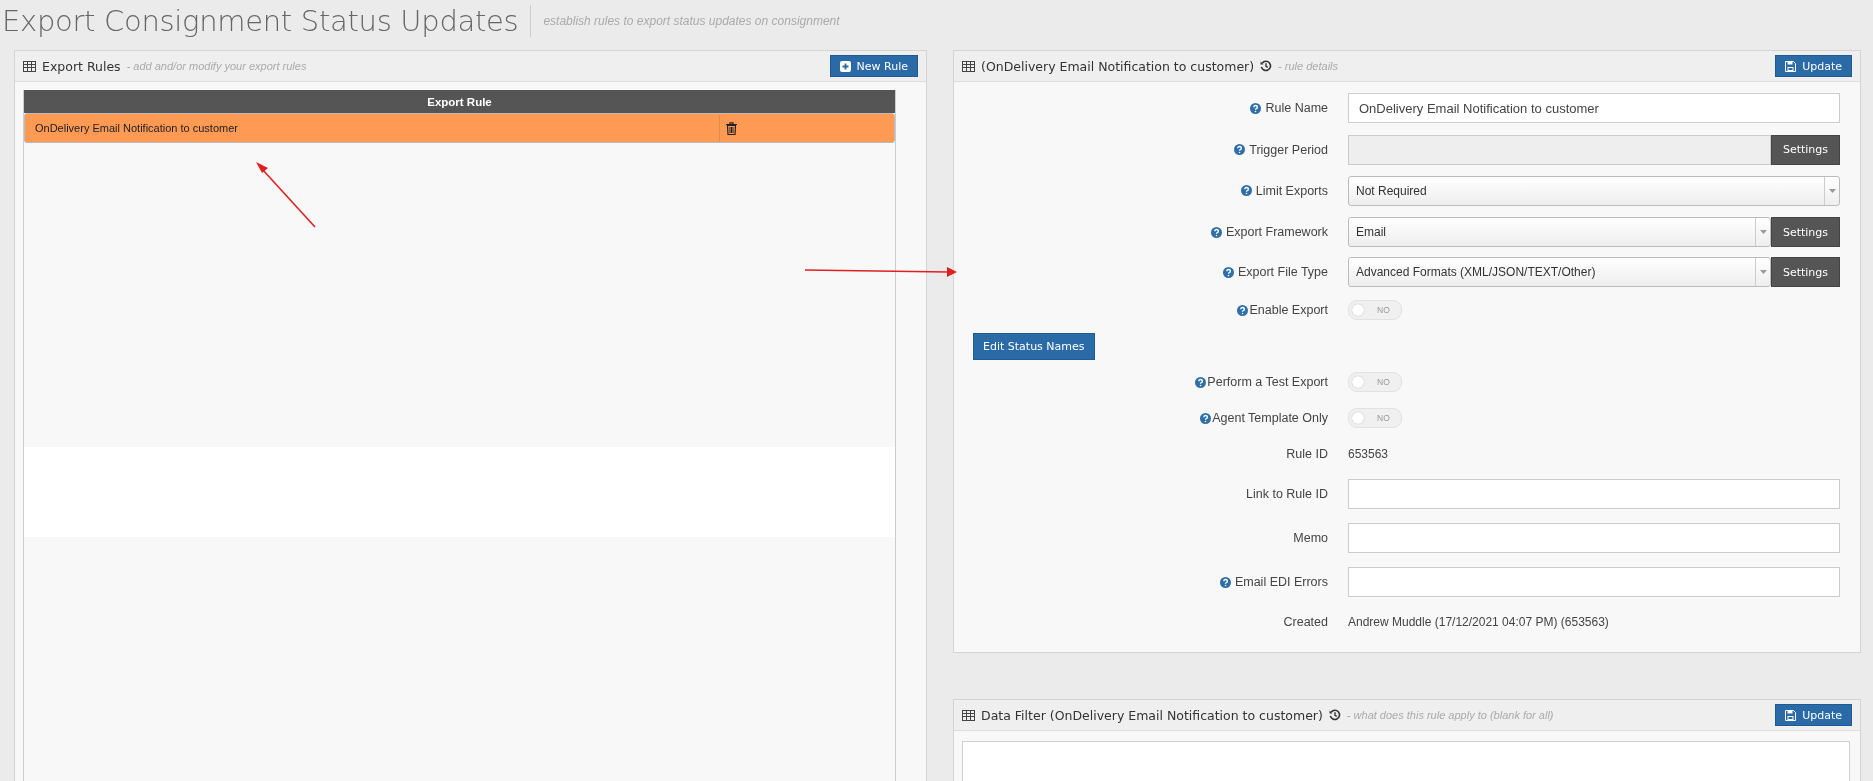  I want to click on field-label: Memo, so click(1310, 538).